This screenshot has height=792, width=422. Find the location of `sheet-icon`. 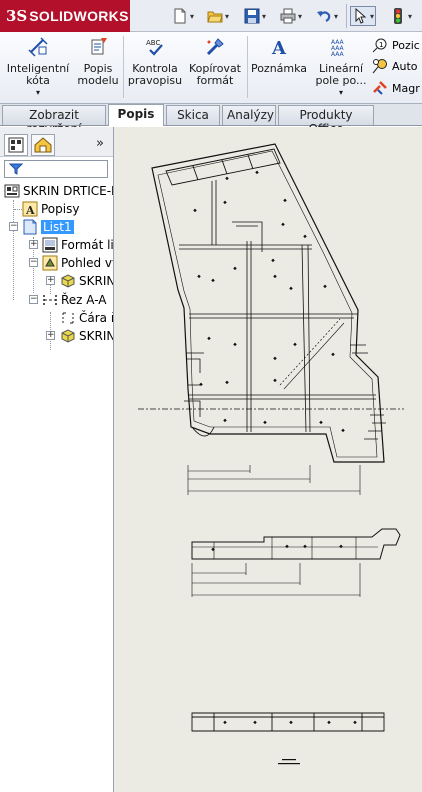

sheet-icon is located at coordinates (30, 227).